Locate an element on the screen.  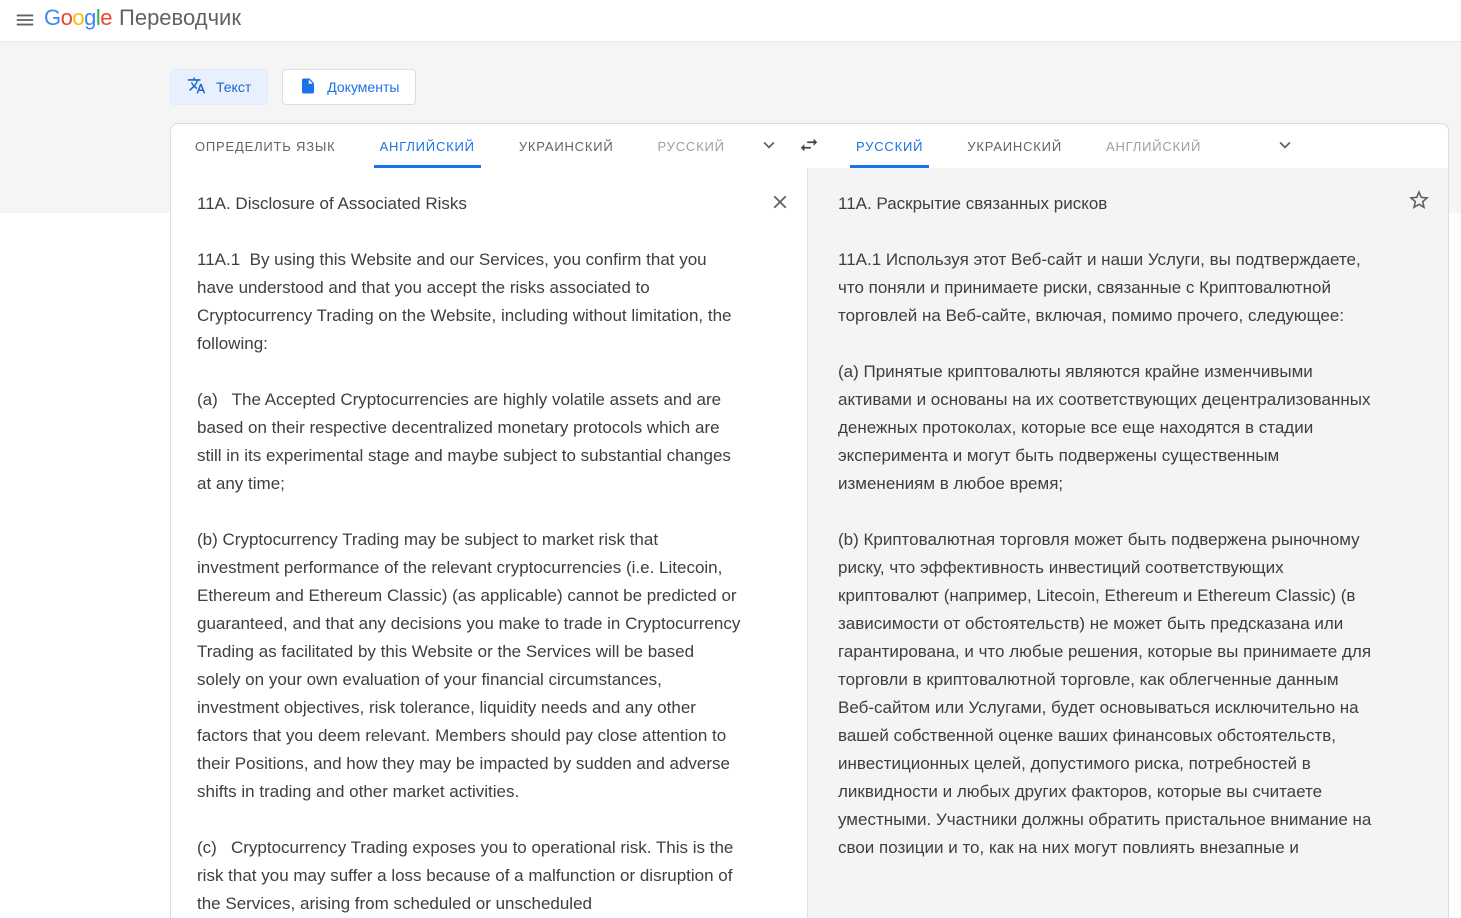
source-language-dropdown-button is located at coordinates (769, 146).